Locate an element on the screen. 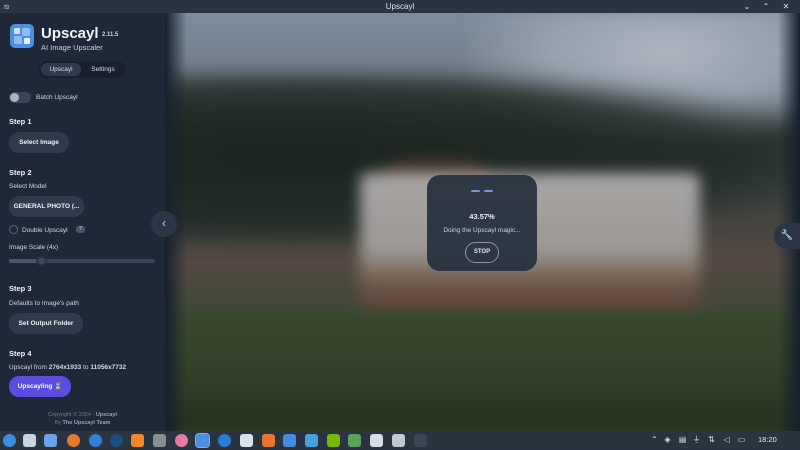 This screenshot has height=450, width=800. help-icon: ? is located at coordinates (80, 229).